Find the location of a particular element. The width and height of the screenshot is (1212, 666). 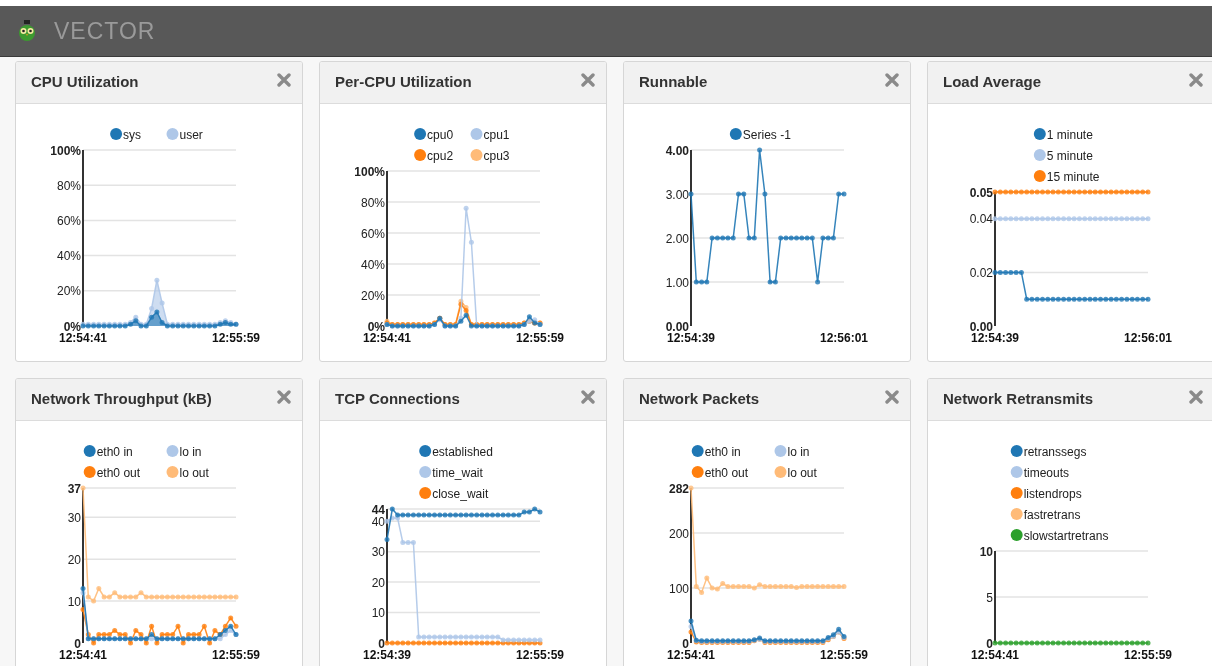

y-tick-label: 40 is located at coordinates (378, 521).